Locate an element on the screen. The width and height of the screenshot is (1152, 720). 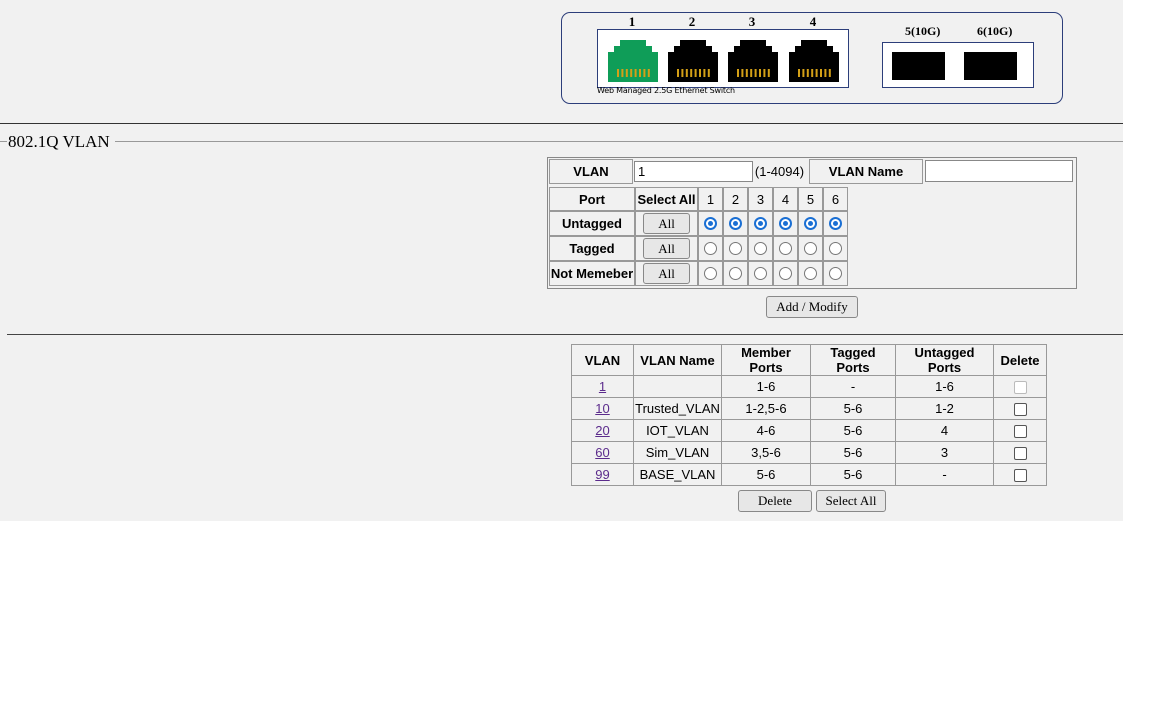
port-column-header: 5 is located at coordinates (810, 199).